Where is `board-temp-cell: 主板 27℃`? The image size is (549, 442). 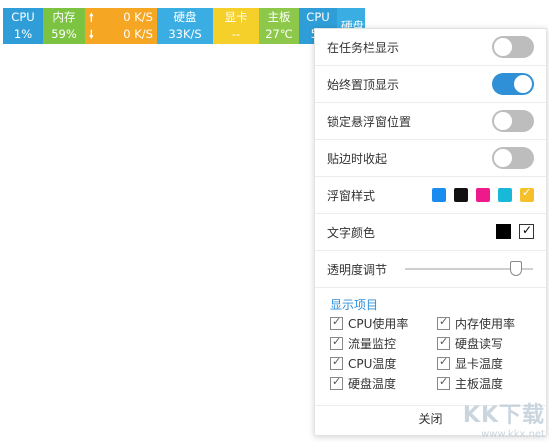 board-temp-cell: 主板 27℃ is located at coordinates (279, 26).